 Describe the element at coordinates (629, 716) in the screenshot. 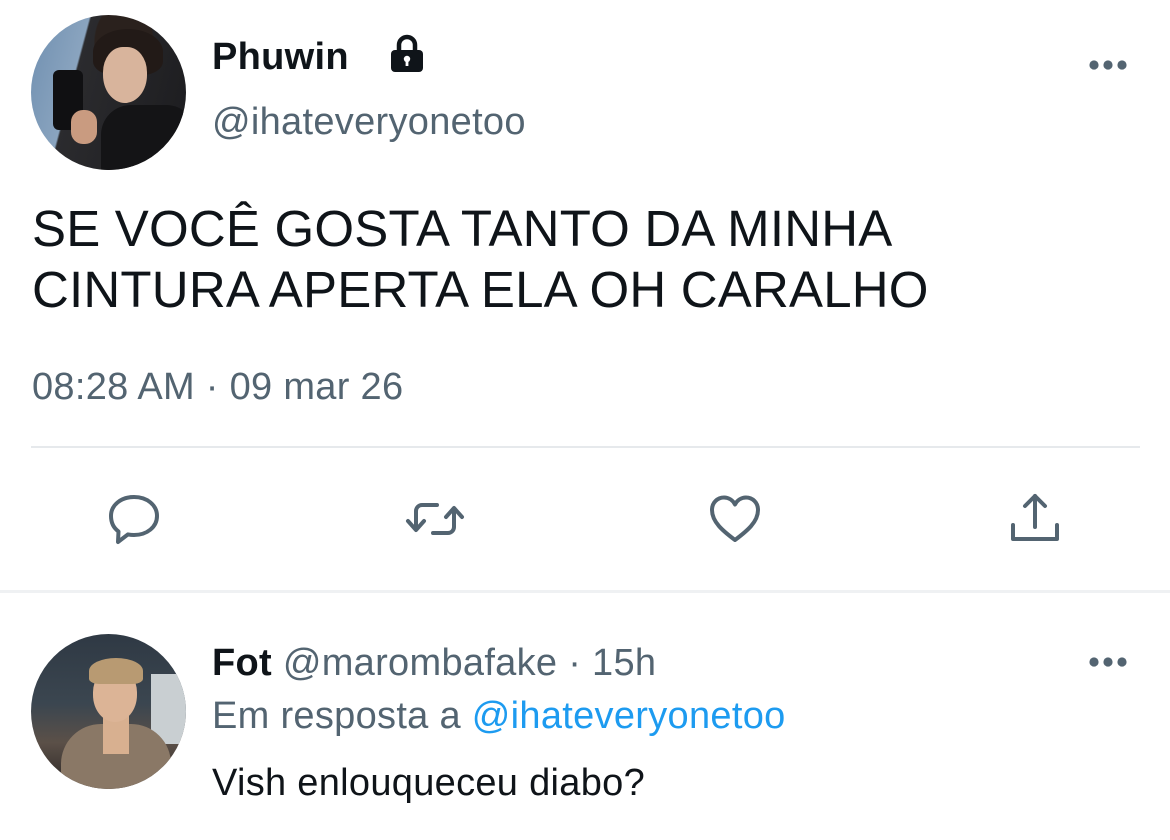

I see `in-reply-handle-link: @ihateveryonetoo` at that location.